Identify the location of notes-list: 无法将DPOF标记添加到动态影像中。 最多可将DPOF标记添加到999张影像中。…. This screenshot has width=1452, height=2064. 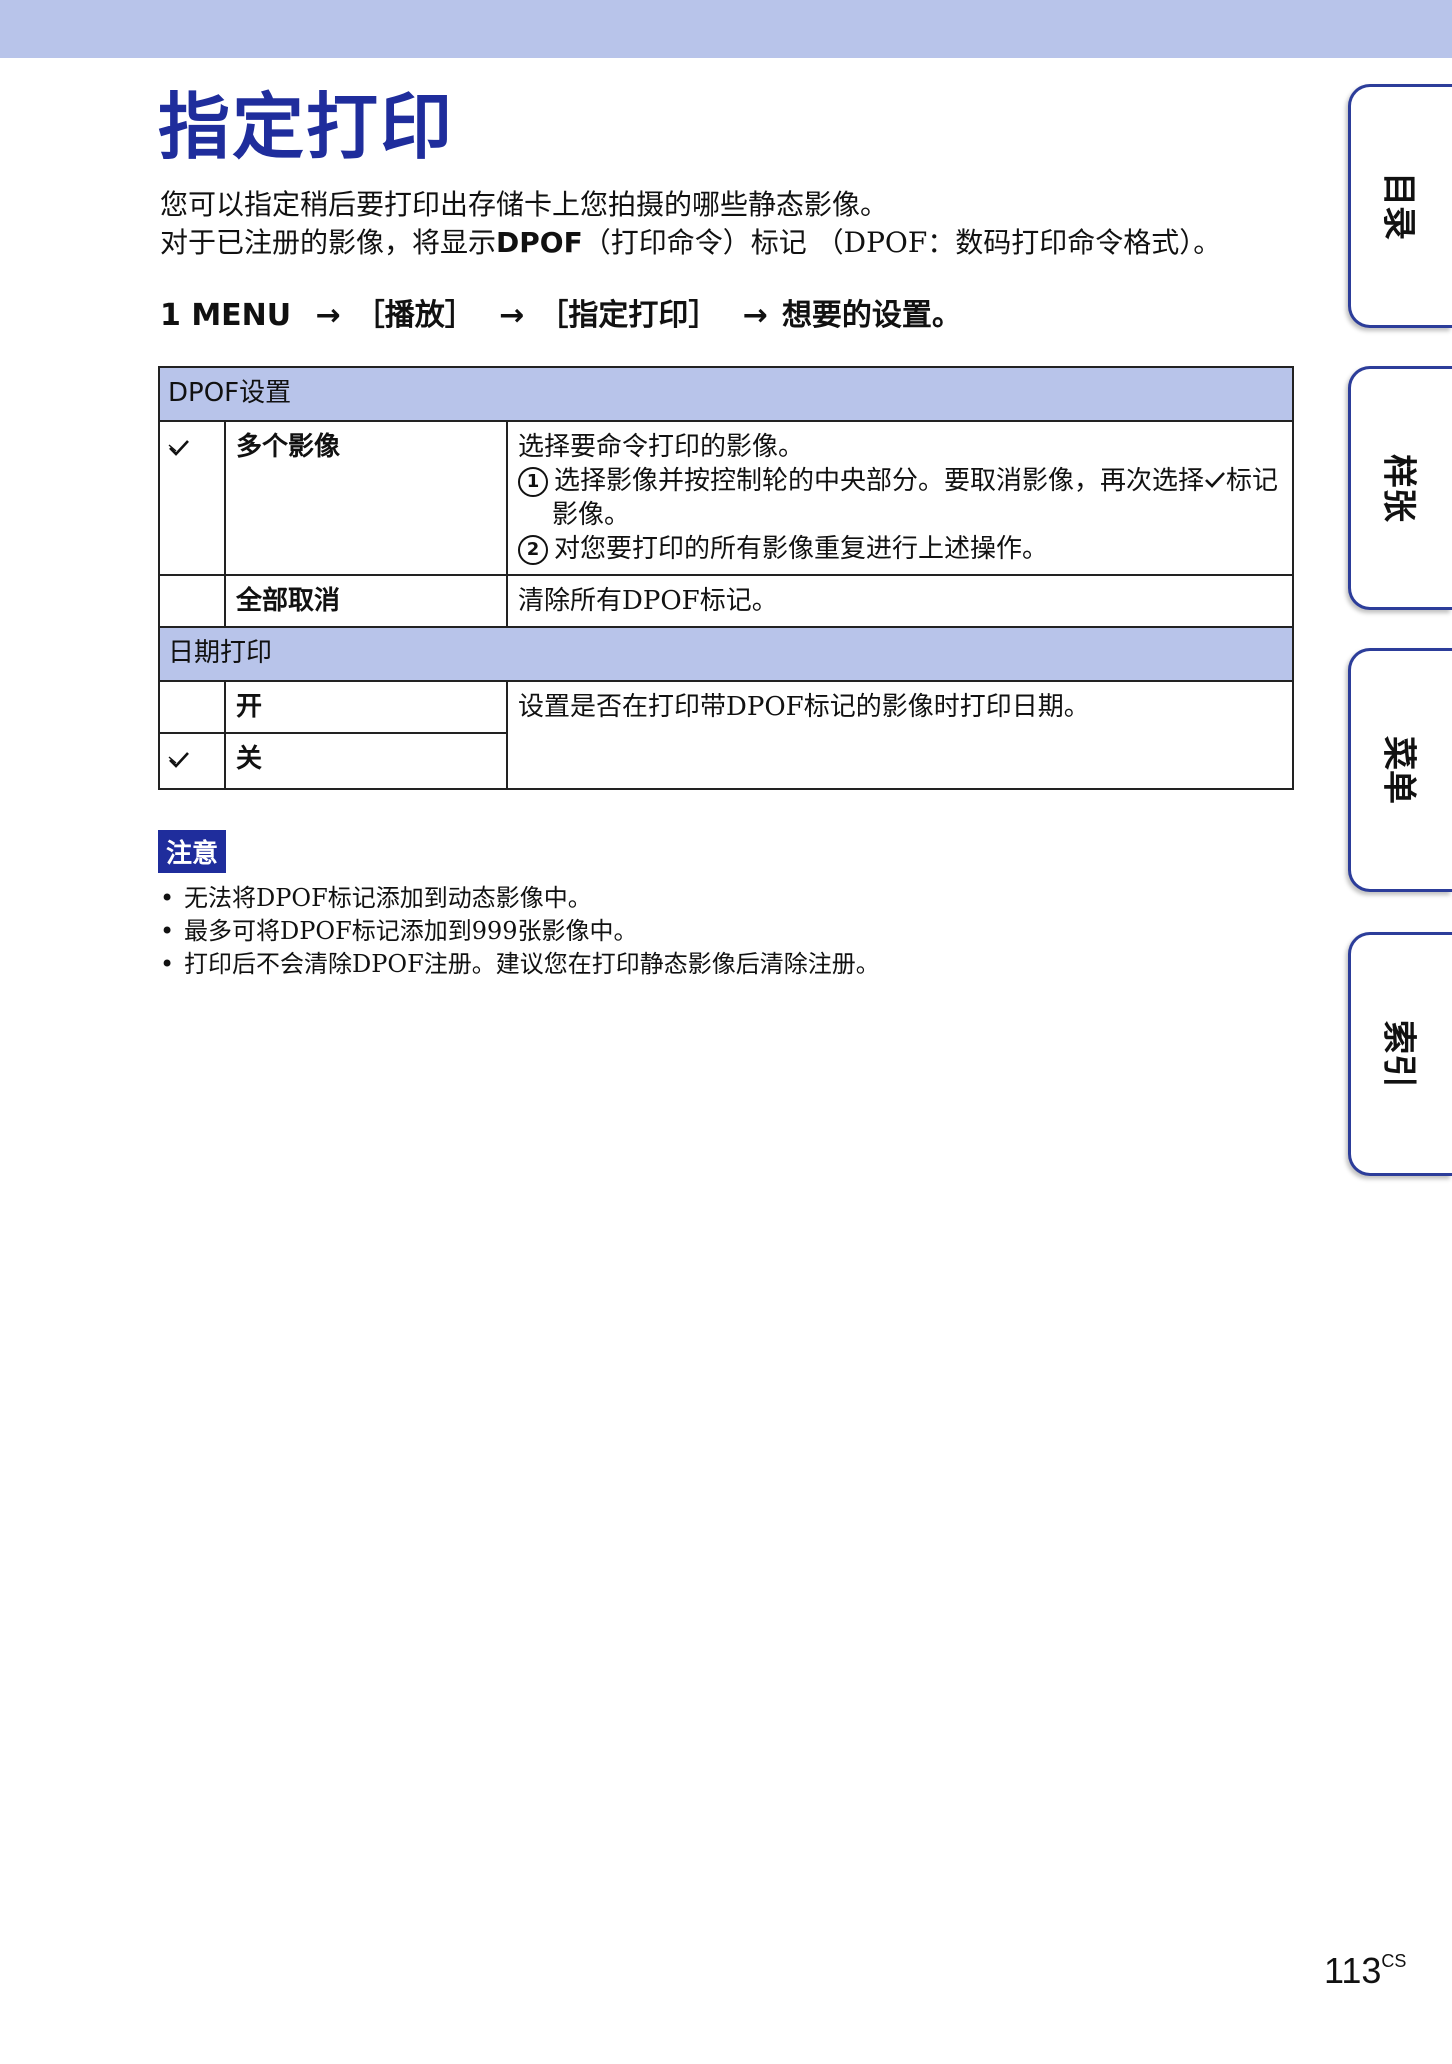
(519, 931).